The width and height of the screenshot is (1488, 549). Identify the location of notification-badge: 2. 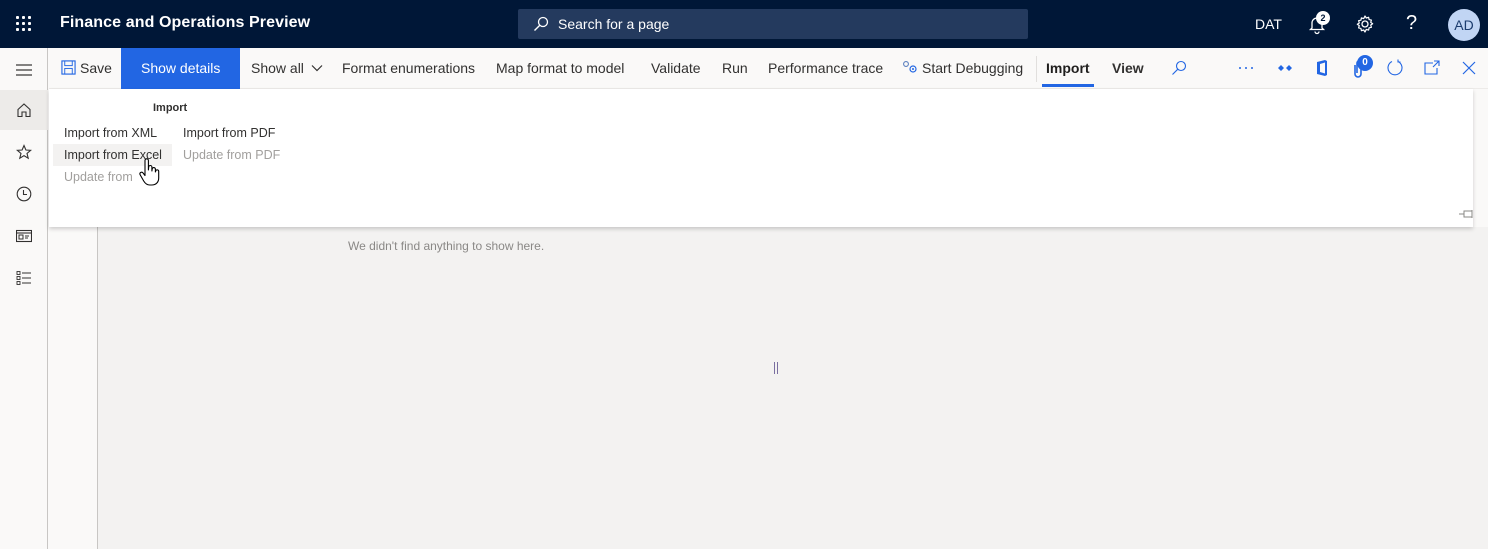
(1323, 18).